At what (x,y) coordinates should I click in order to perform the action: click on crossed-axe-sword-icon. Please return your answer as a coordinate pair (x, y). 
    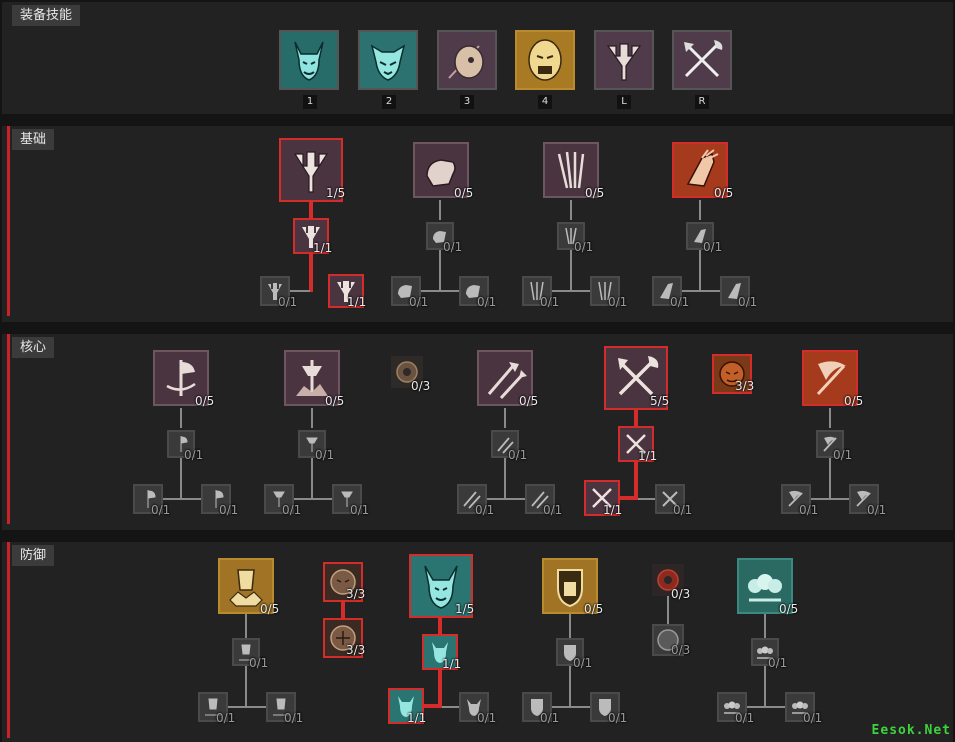
    Looking at the image, I should click on (702, 60).